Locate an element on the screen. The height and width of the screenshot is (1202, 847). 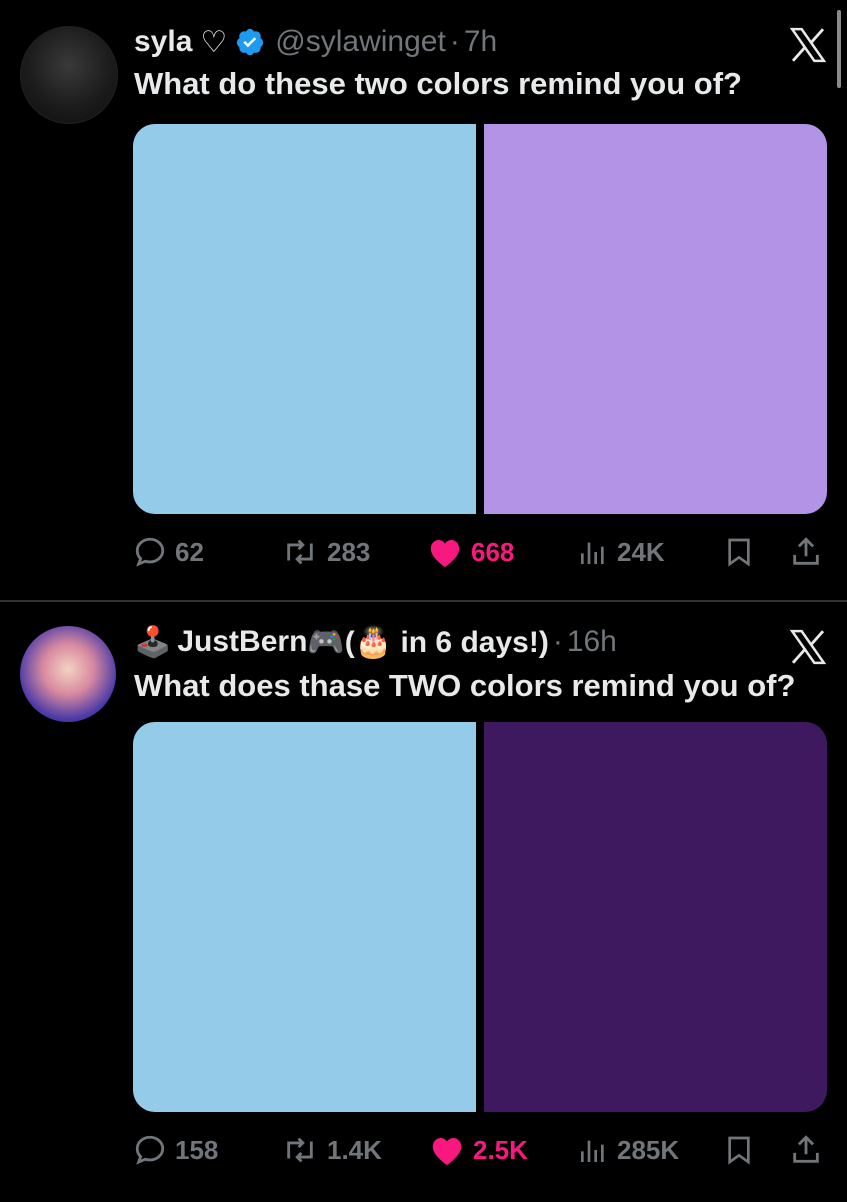
views-count: 24K is located at coordinates (641, 551).